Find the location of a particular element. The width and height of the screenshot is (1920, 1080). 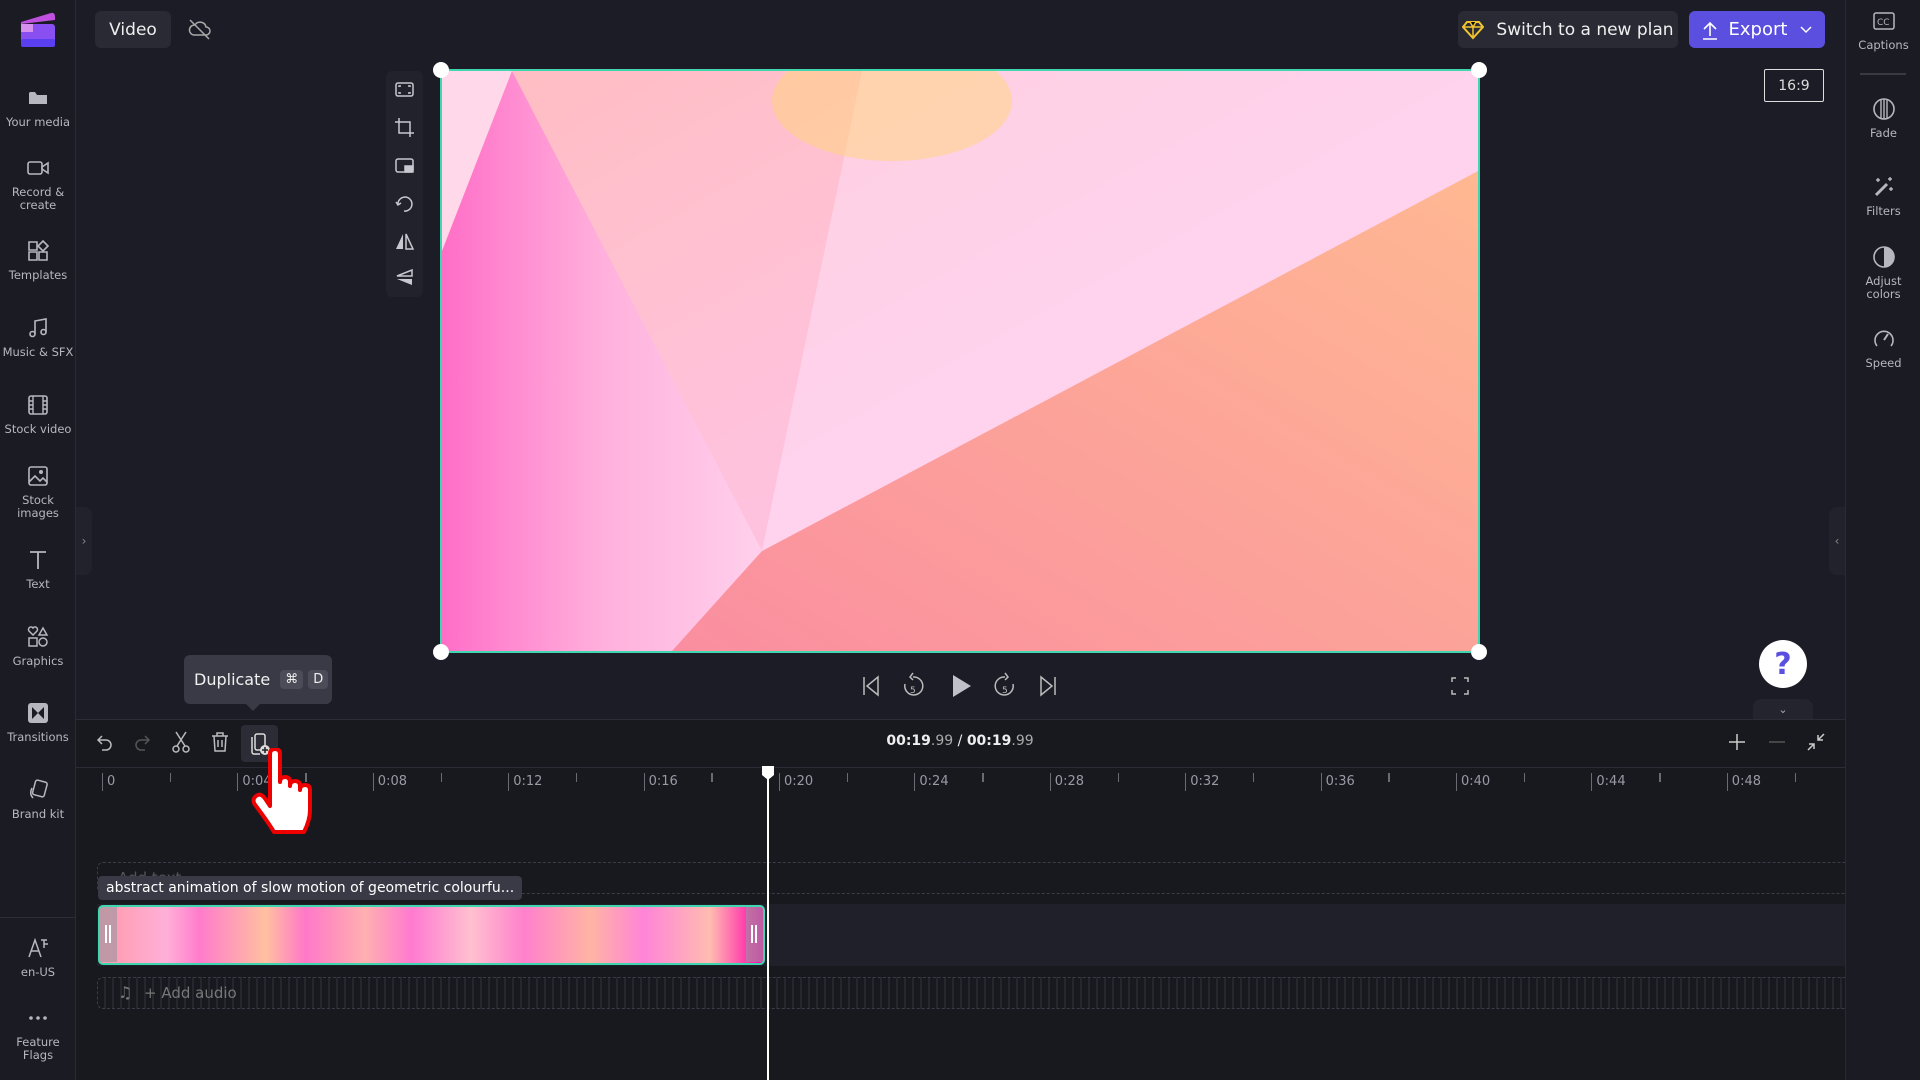

app-logo is located at coordinates (38, 32).